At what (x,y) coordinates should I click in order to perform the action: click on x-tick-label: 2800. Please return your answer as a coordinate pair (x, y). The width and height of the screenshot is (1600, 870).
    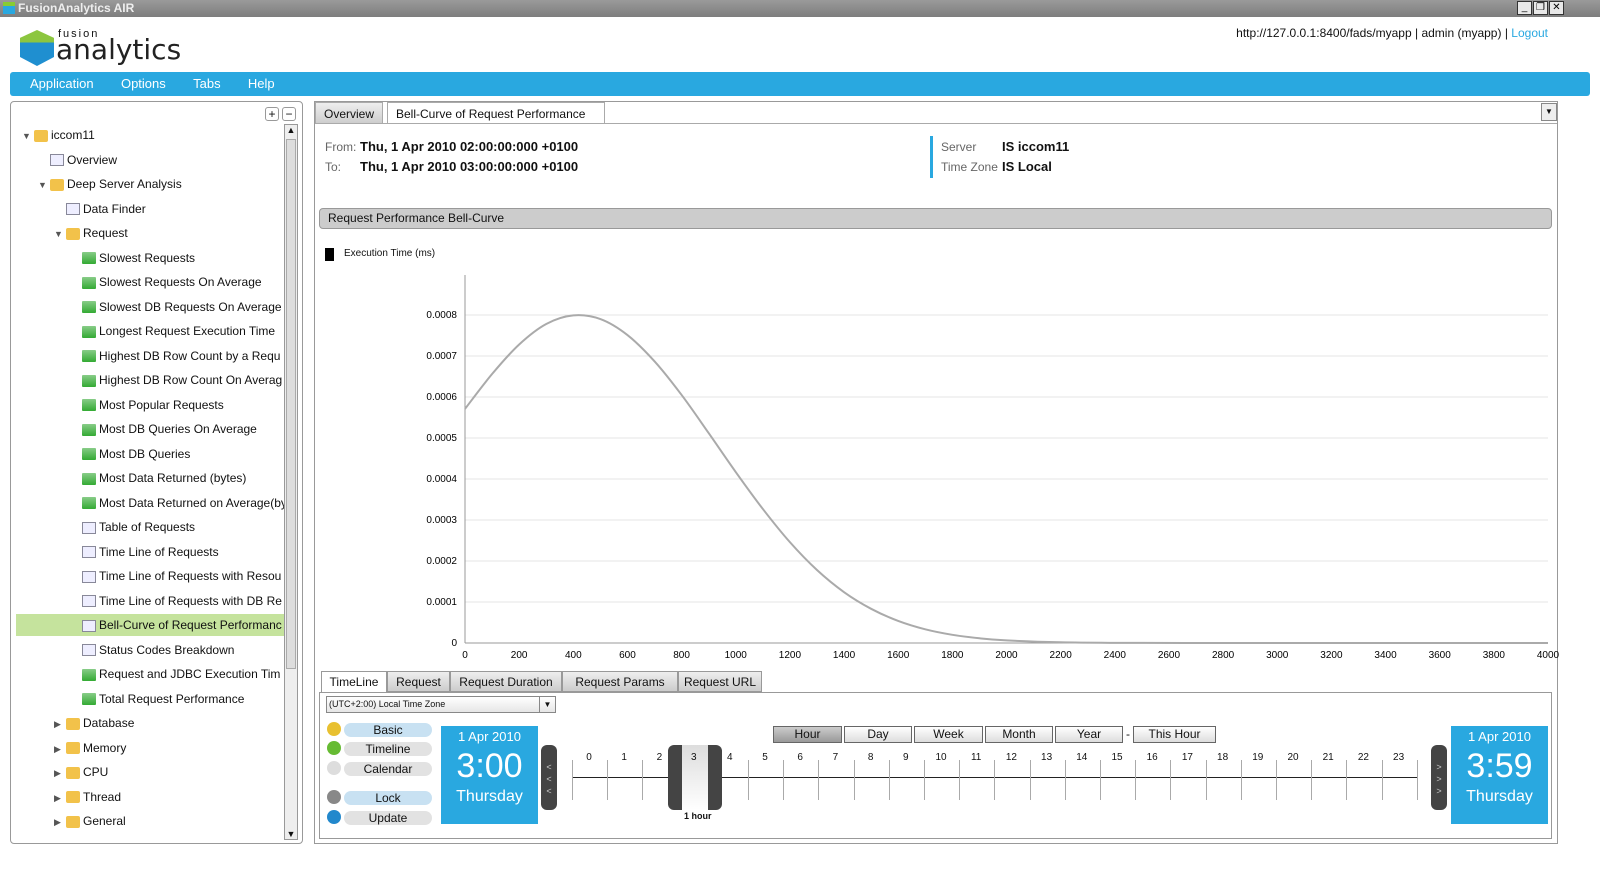
    Looking at the image, I should click on (1223, 655).